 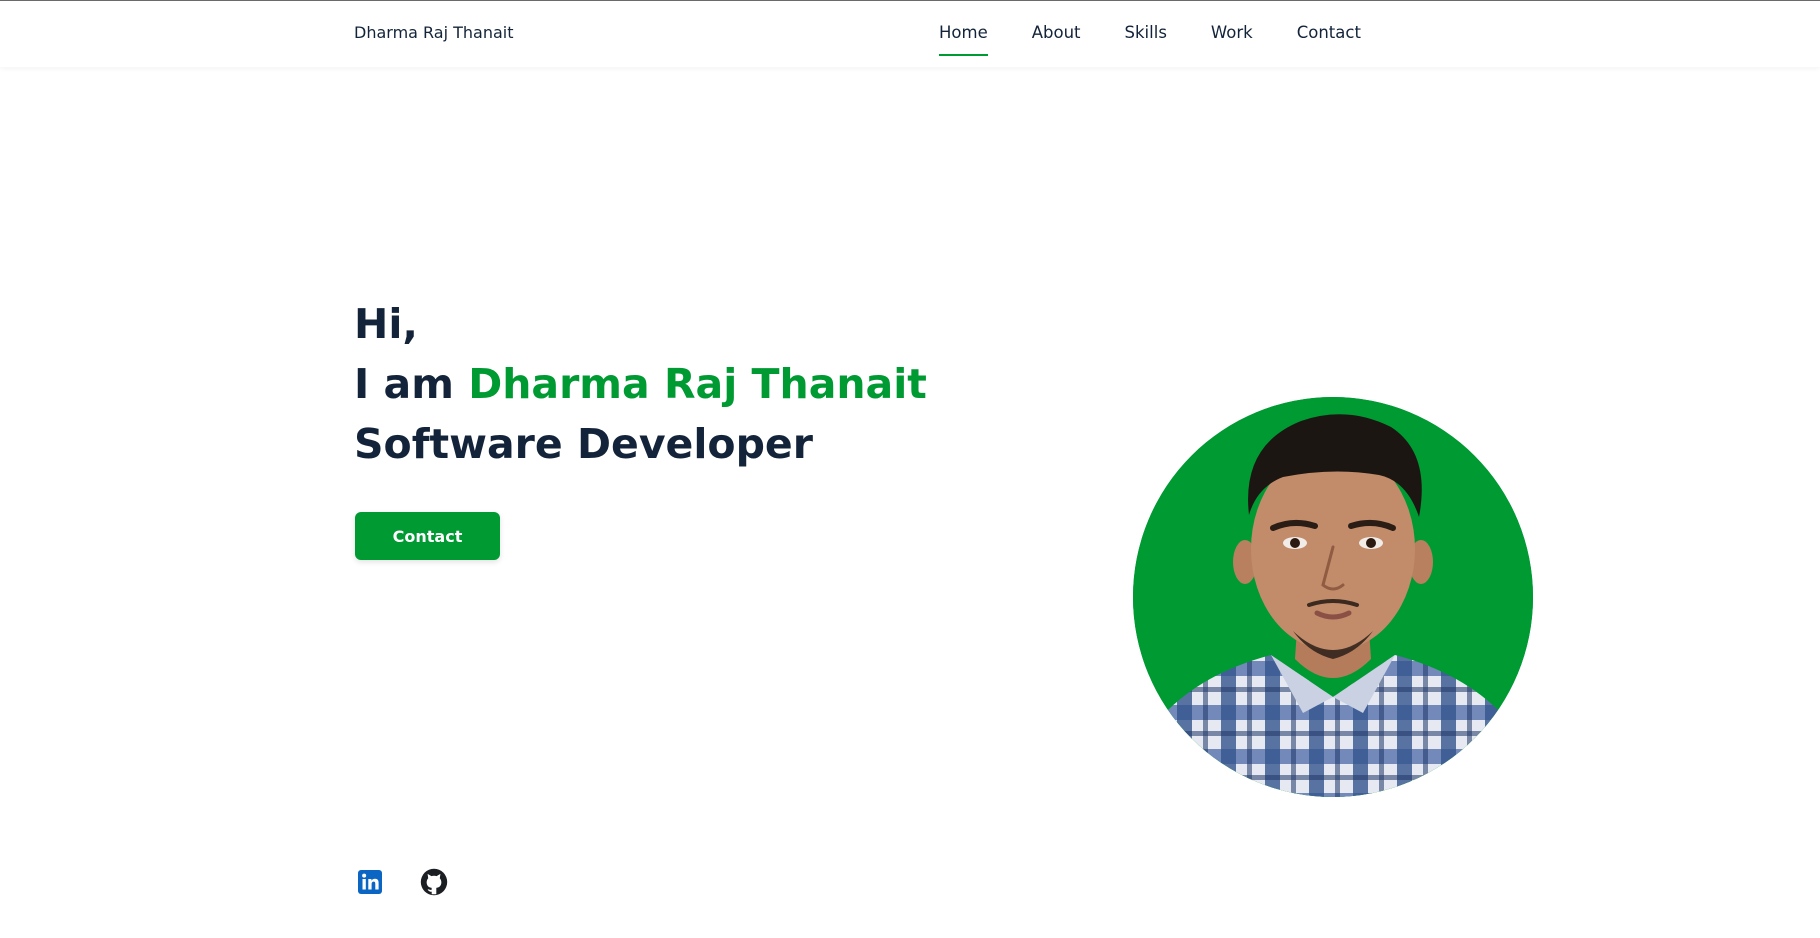 I want to click on portrait-illustration, so click(x=1333, y=597).